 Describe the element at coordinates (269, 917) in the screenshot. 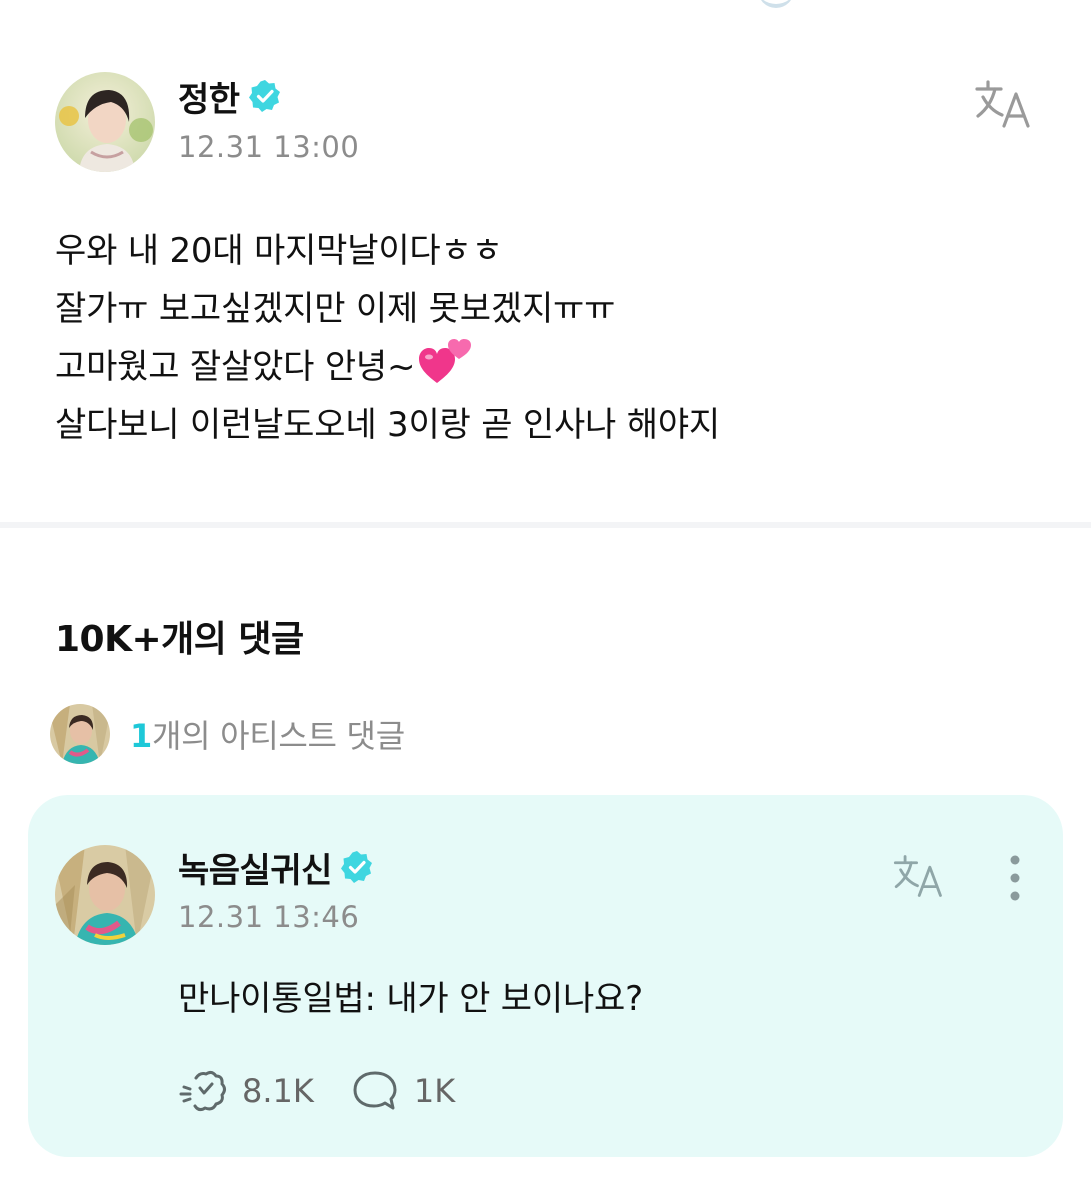

I see `comment-timestamp: 12.31 13:46` at that location.